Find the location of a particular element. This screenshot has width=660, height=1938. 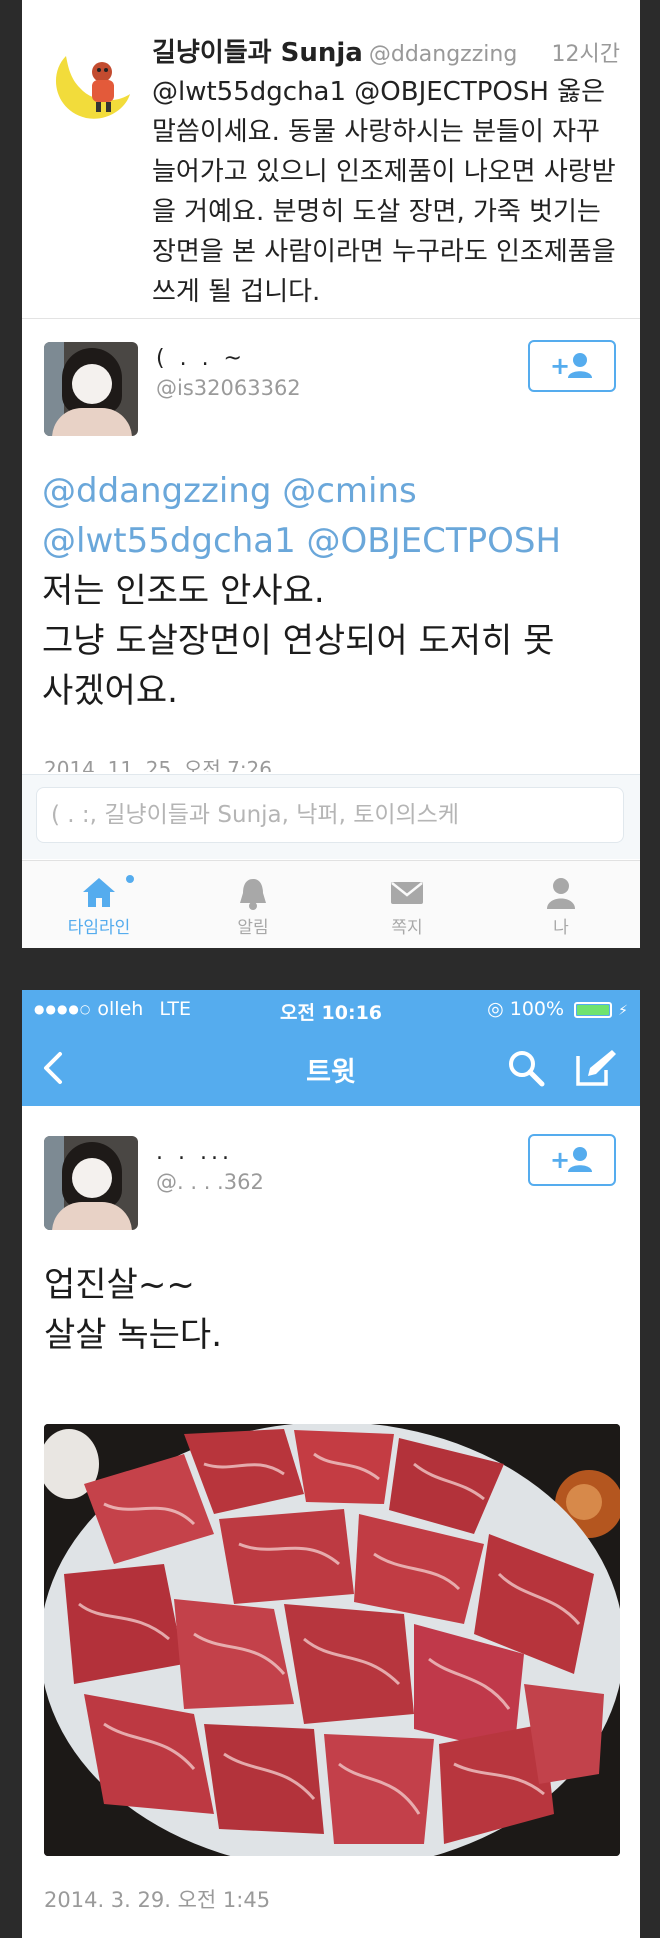

status-bar: ●●●●○ olleh LTE 오전 10:16 ◎ 100% ⚡ is located at coordinates (331, 1010).